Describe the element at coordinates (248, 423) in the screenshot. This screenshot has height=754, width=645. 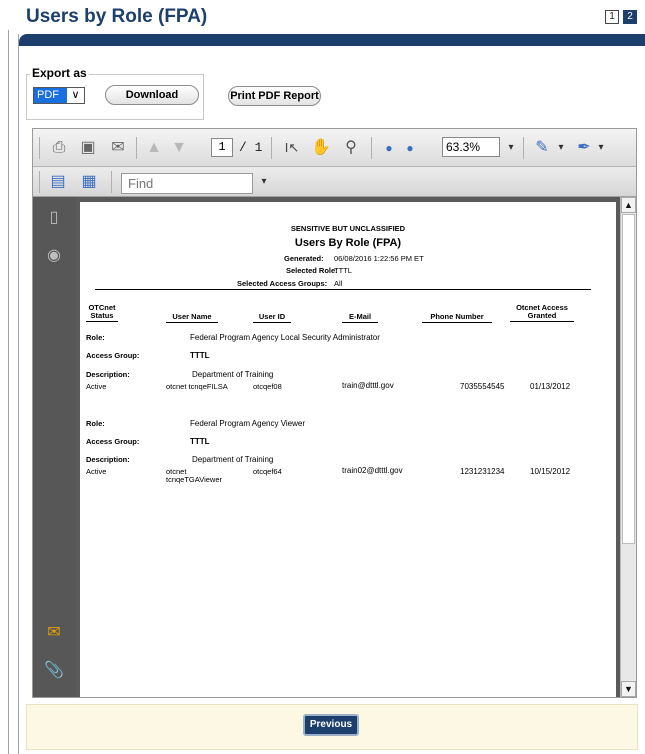
I see `role-value: Federal Program Agency Viewer` at that location.